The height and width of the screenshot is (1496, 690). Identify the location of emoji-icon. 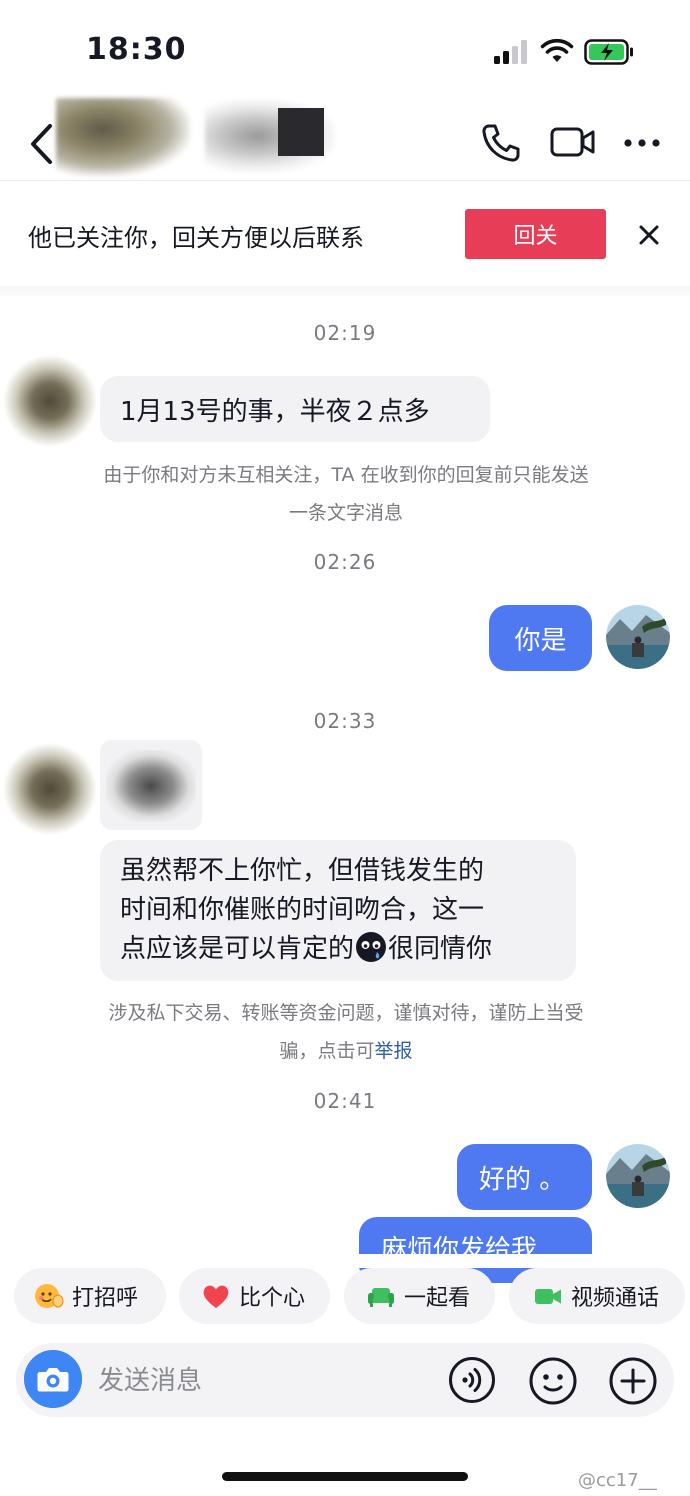
(553, 1381).